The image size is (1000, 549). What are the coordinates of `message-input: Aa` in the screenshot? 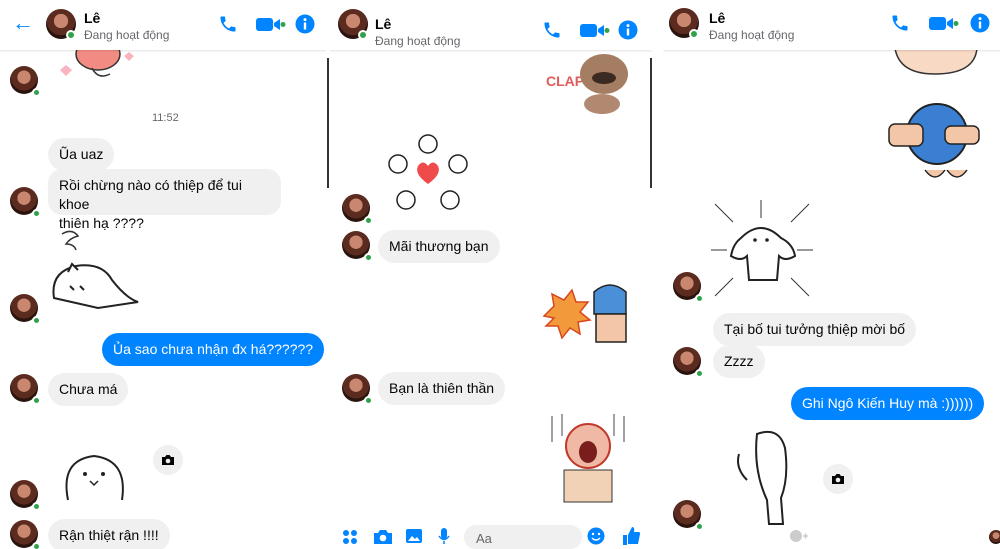 It's located at (523, 537).